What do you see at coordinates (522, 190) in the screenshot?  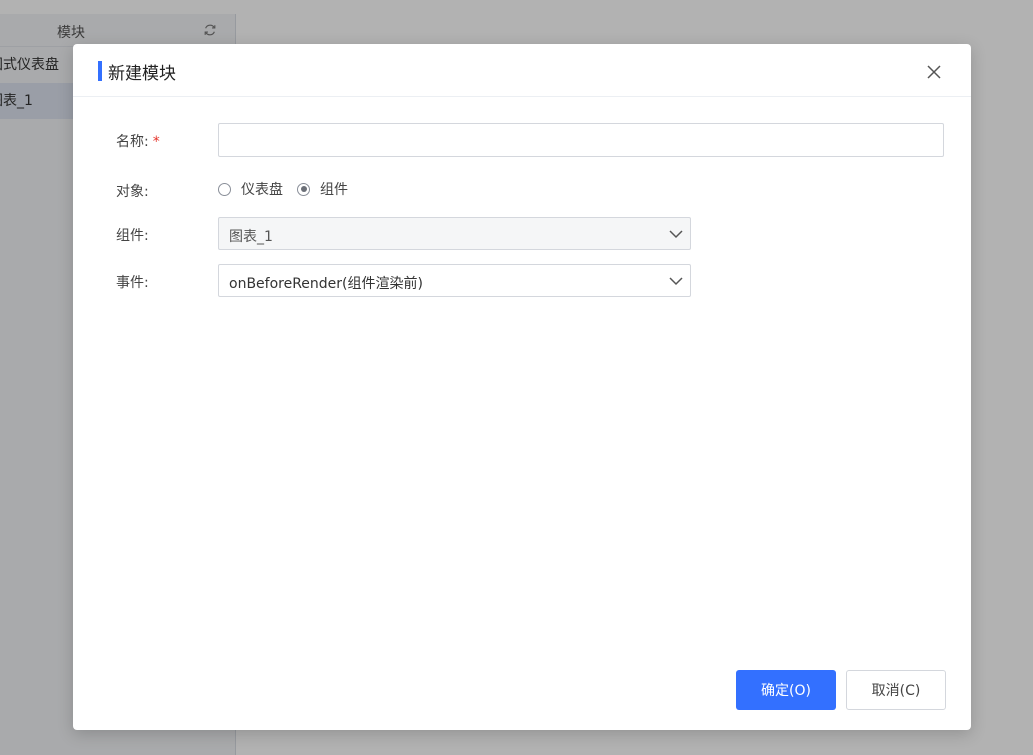 I see `target-row: 对象: 仪表盘 组件` at bounding box center [522, 190].